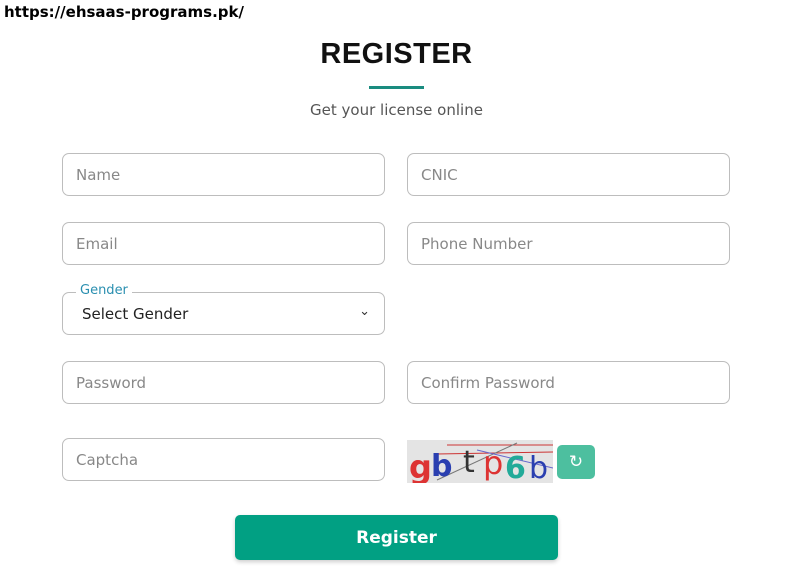 The image size is (800, 569). What do you see at coordinates (135, 314) in the screenshot?
I see `gender-value: Select Gender` at bounding box center [135, 314].